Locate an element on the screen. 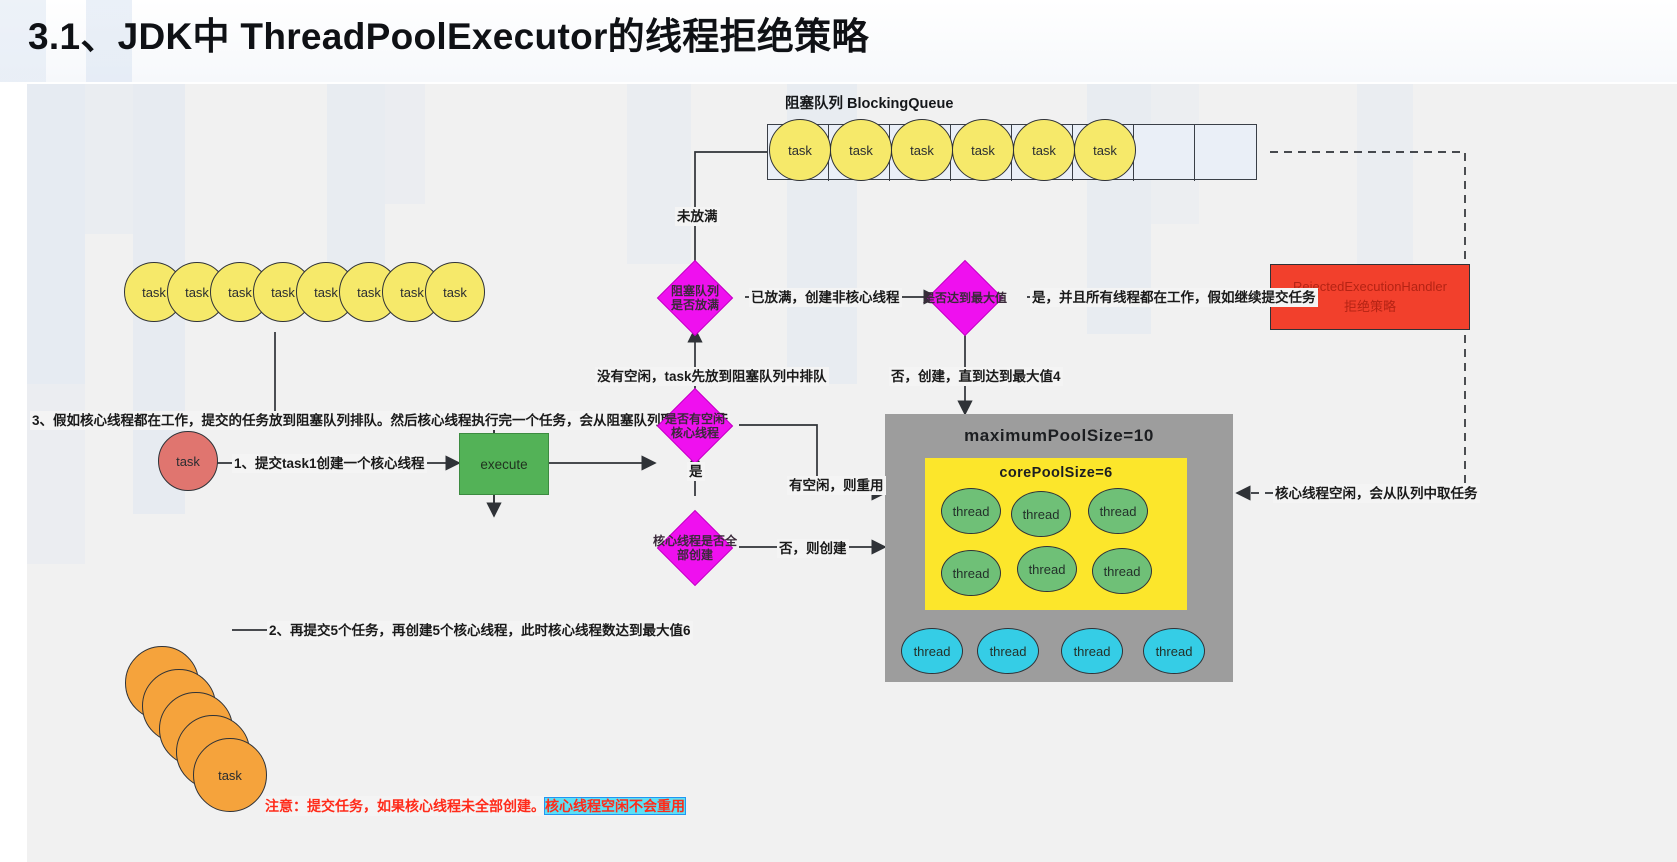  blocking-queue-title: 阻塞队列 BlockingQueue is located at coordinates (869, 104).